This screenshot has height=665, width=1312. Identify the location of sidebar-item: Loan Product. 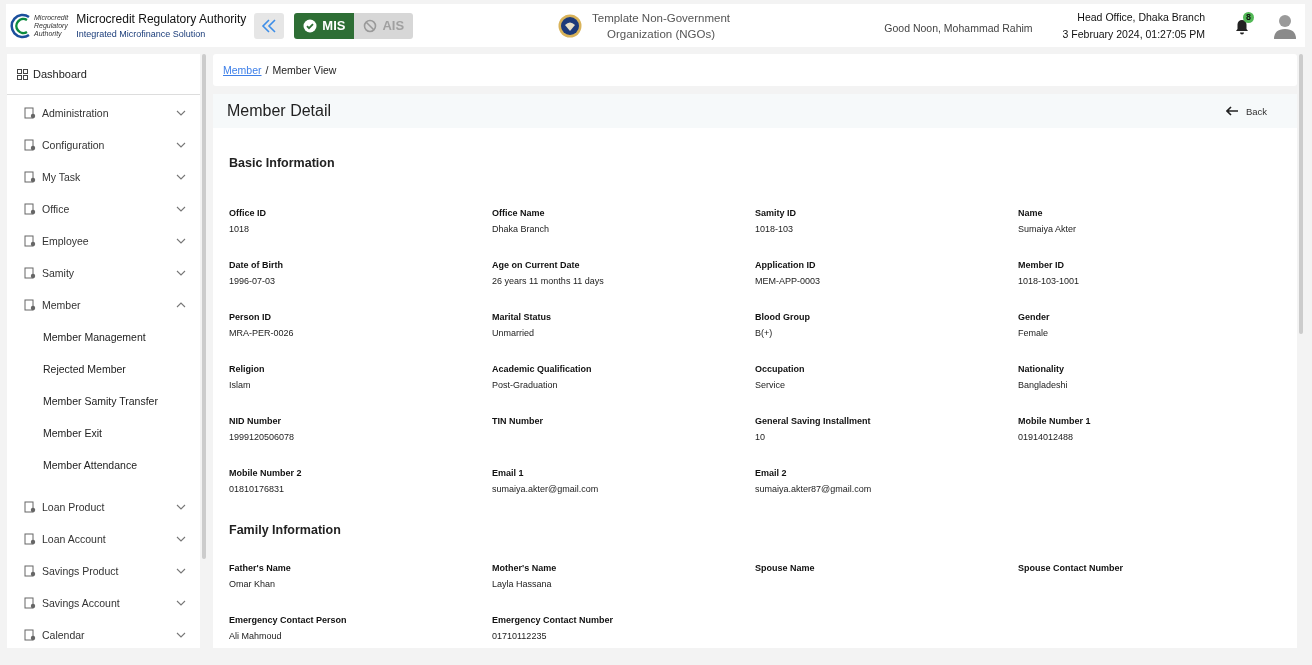
(103, 507).